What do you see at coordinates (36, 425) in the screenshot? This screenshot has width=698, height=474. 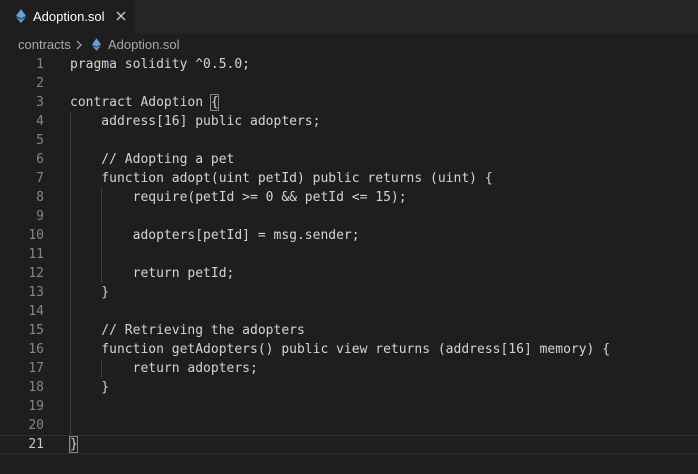 I see `line-number: 20` at bounding box center [36, 425].